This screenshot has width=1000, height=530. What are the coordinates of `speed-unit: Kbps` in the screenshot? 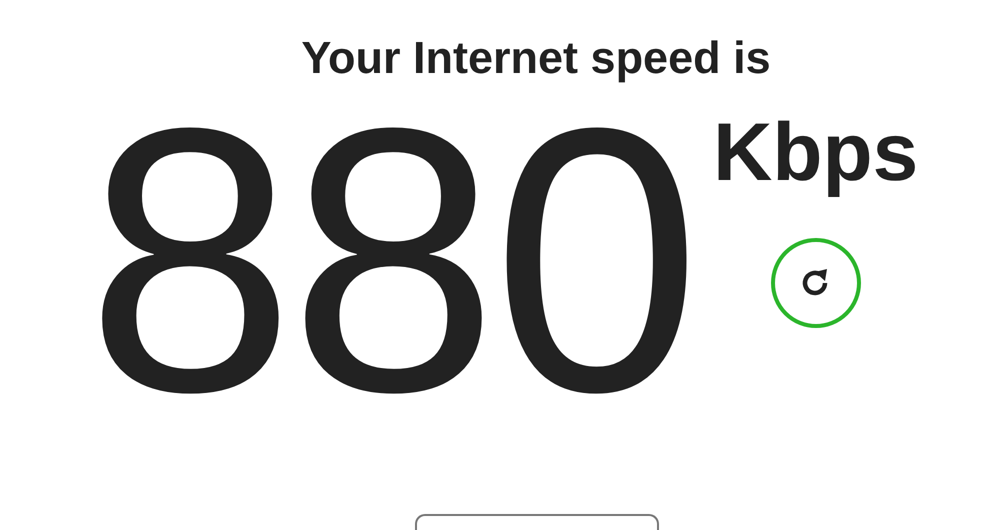 It's located at (815, 153).